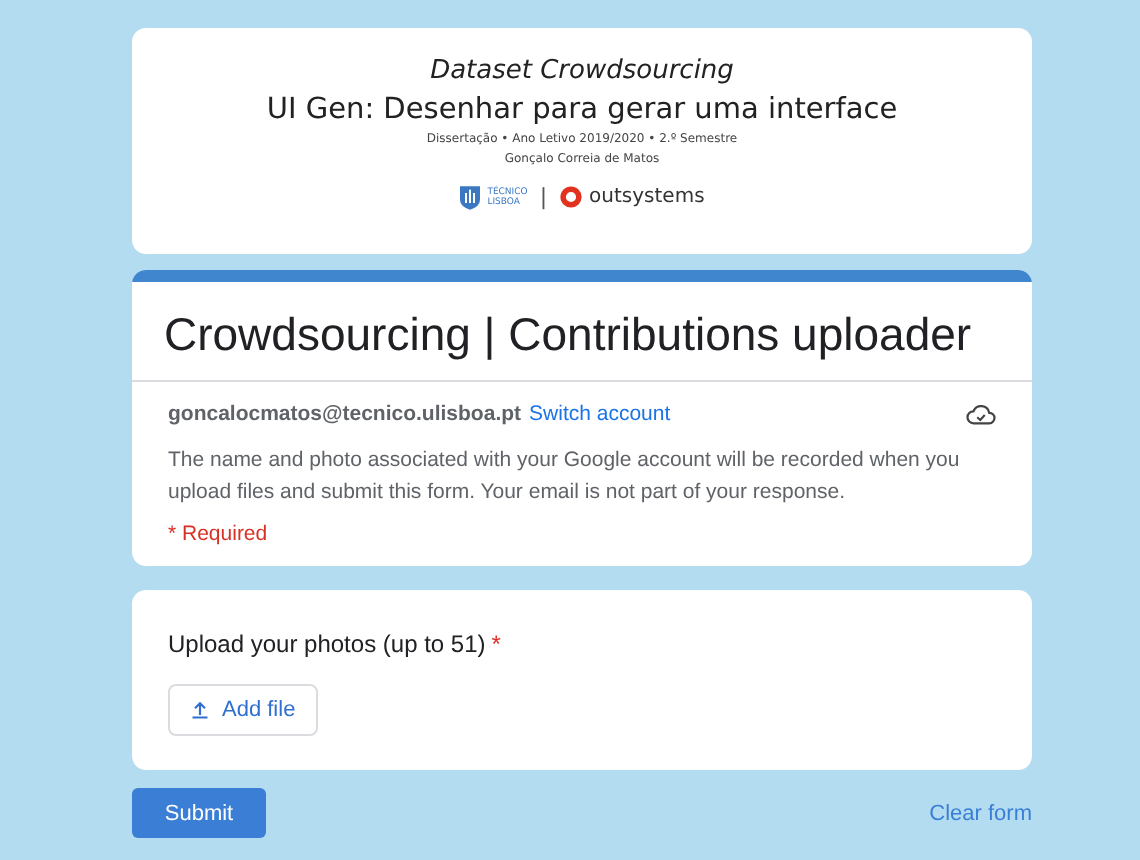  I want to click on shield-icon, so click(469, 197).